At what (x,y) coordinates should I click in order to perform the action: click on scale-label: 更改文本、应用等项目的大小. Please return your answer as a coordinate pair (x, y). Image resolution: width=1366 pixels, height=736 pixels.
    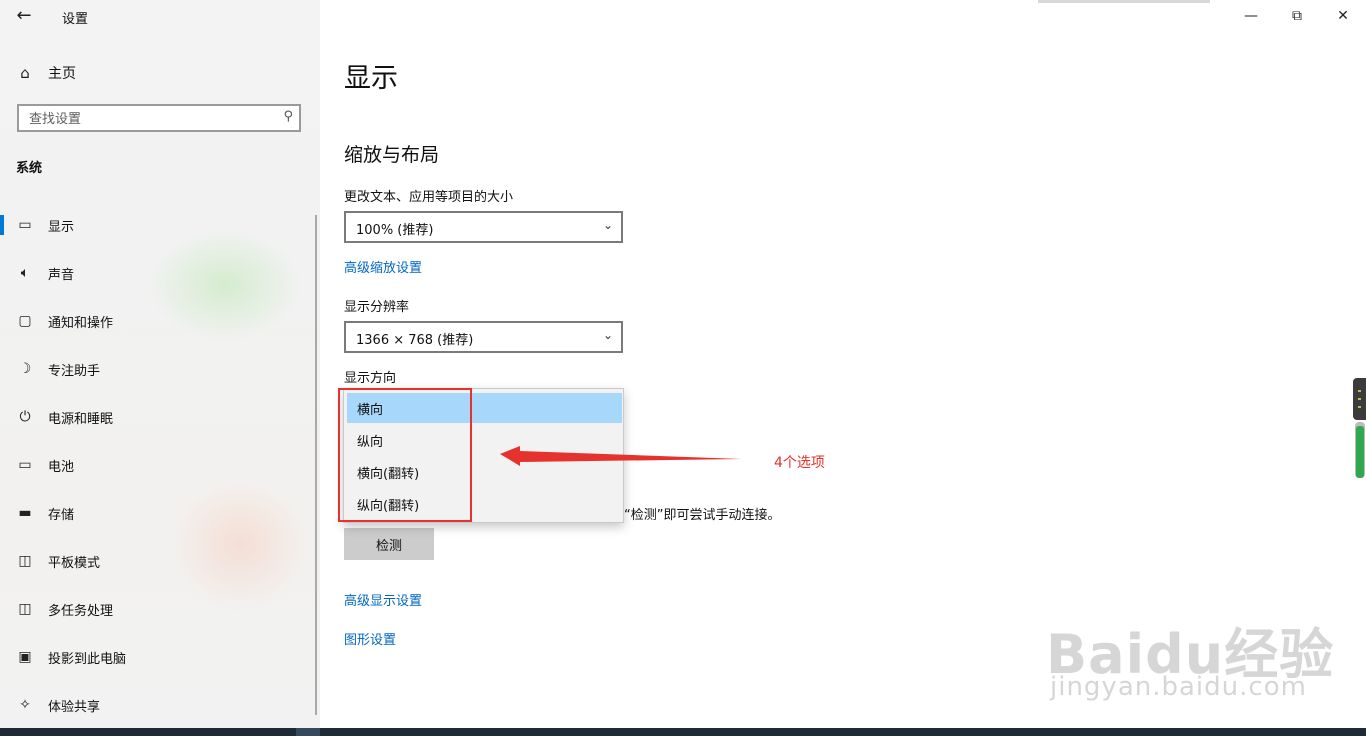
    Looking at the image, I should click on (429, 197).